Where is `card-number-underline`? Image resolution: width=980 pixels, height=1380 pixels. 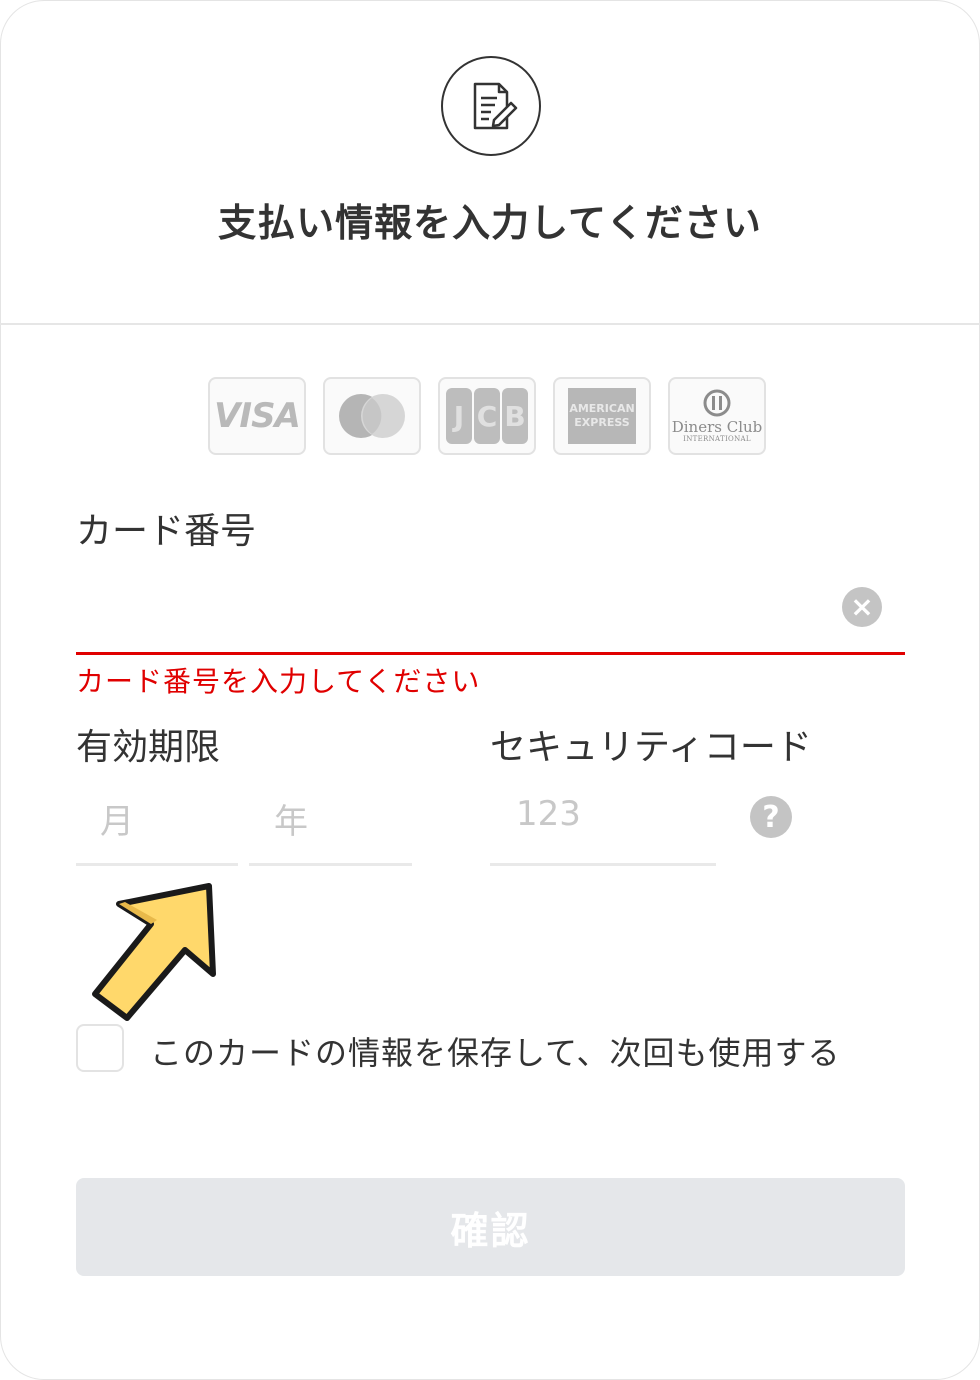 card-number-underline is located at coordinates (490, 653).